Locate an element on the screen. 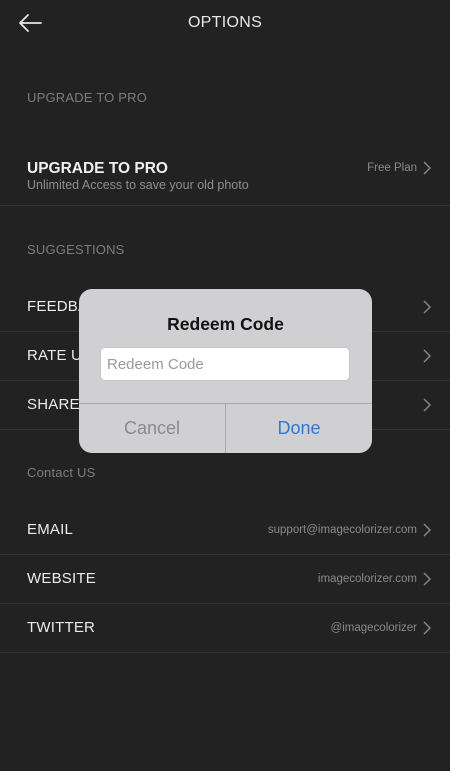  plan-status: Free Plan is located at coordinates (392, 168).